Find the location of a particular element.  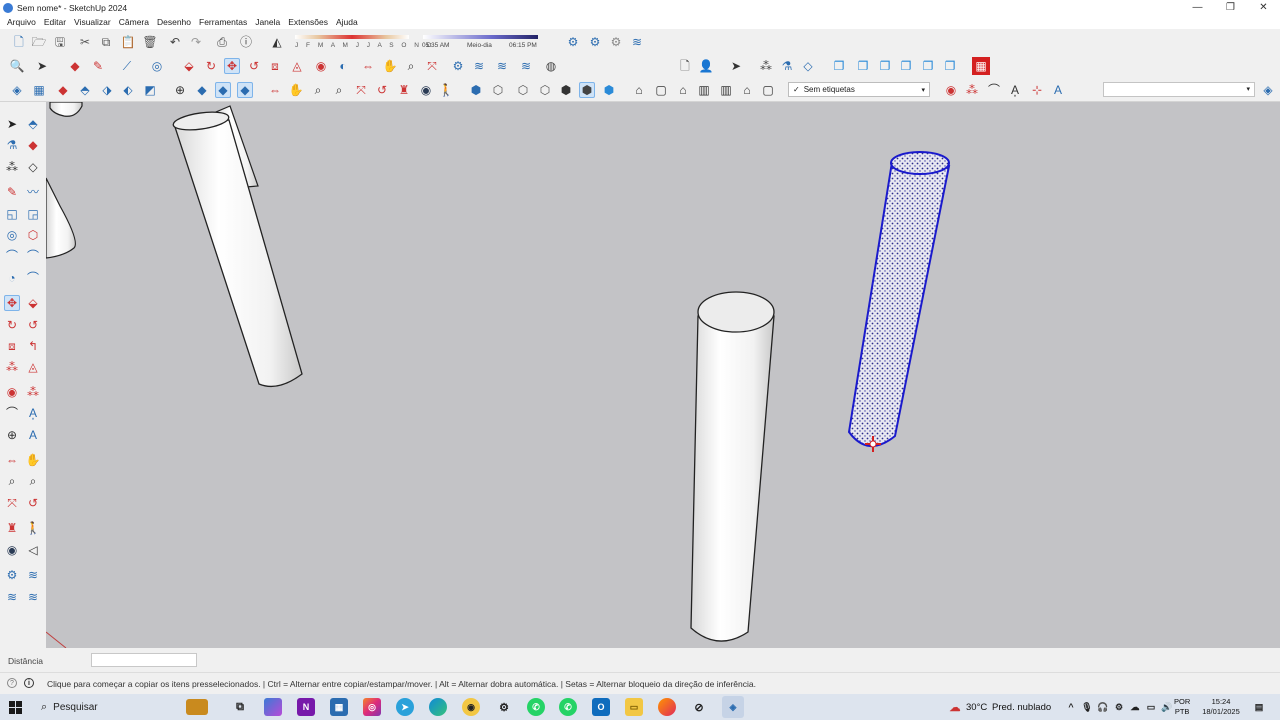

iso-view-icon: ◈ is located at coordinates (17, 90).